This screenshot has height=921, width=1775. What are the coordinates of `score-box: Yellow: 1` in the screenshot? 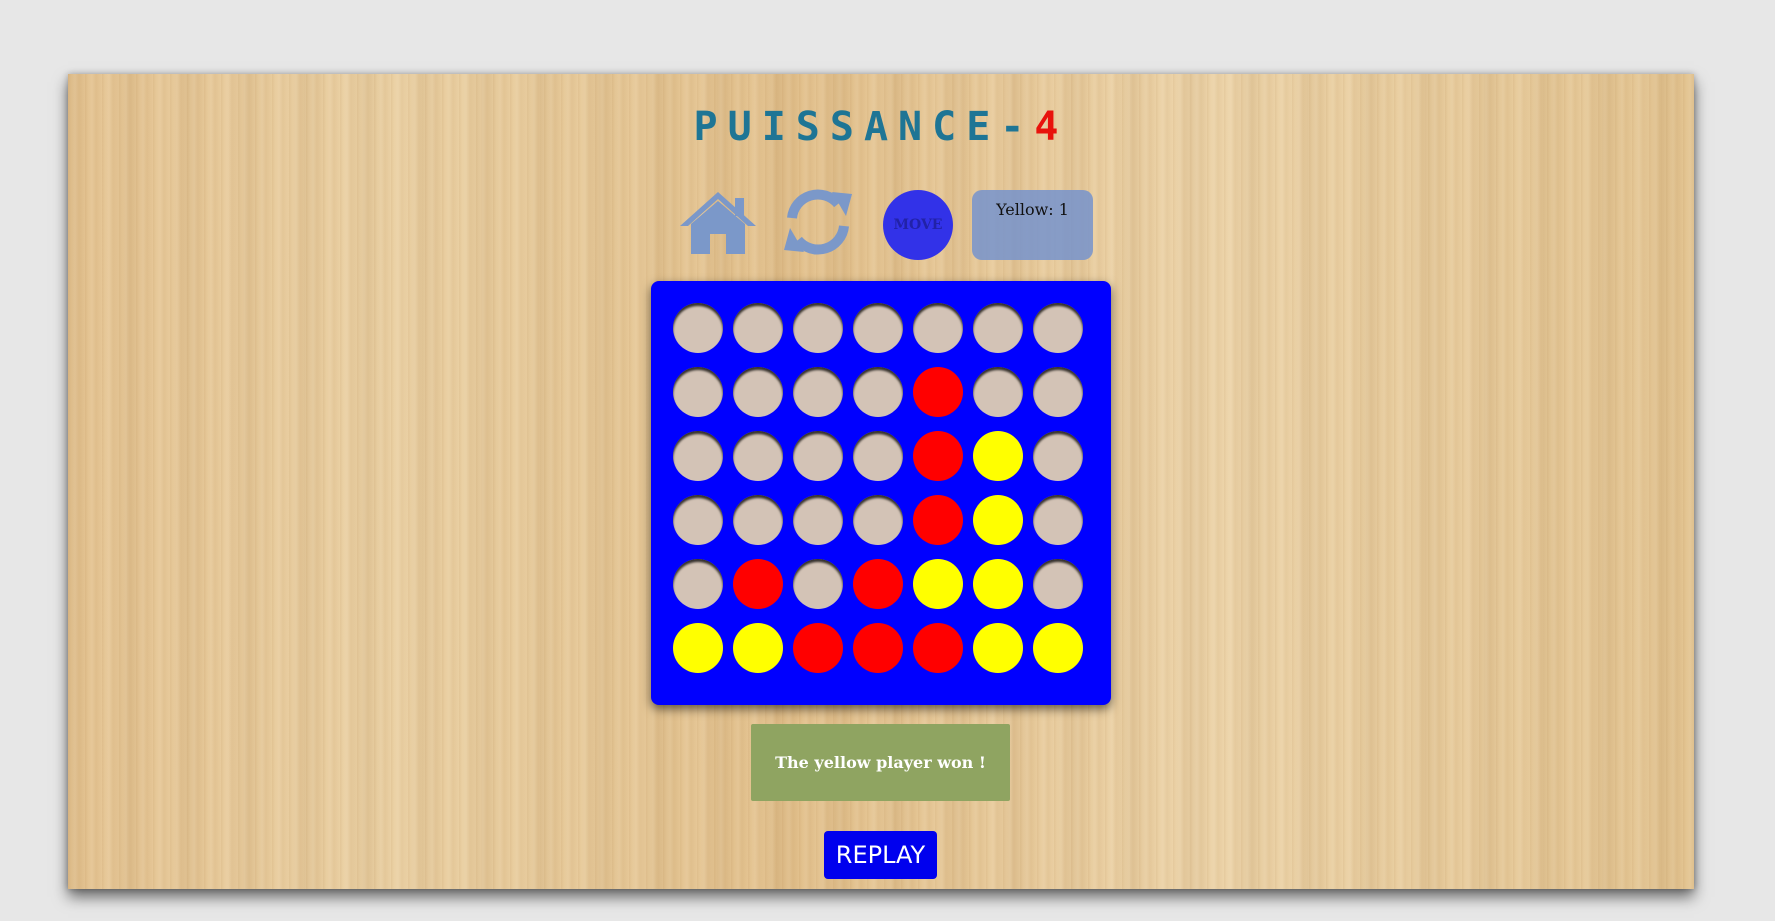 It's located at (1032, 225).